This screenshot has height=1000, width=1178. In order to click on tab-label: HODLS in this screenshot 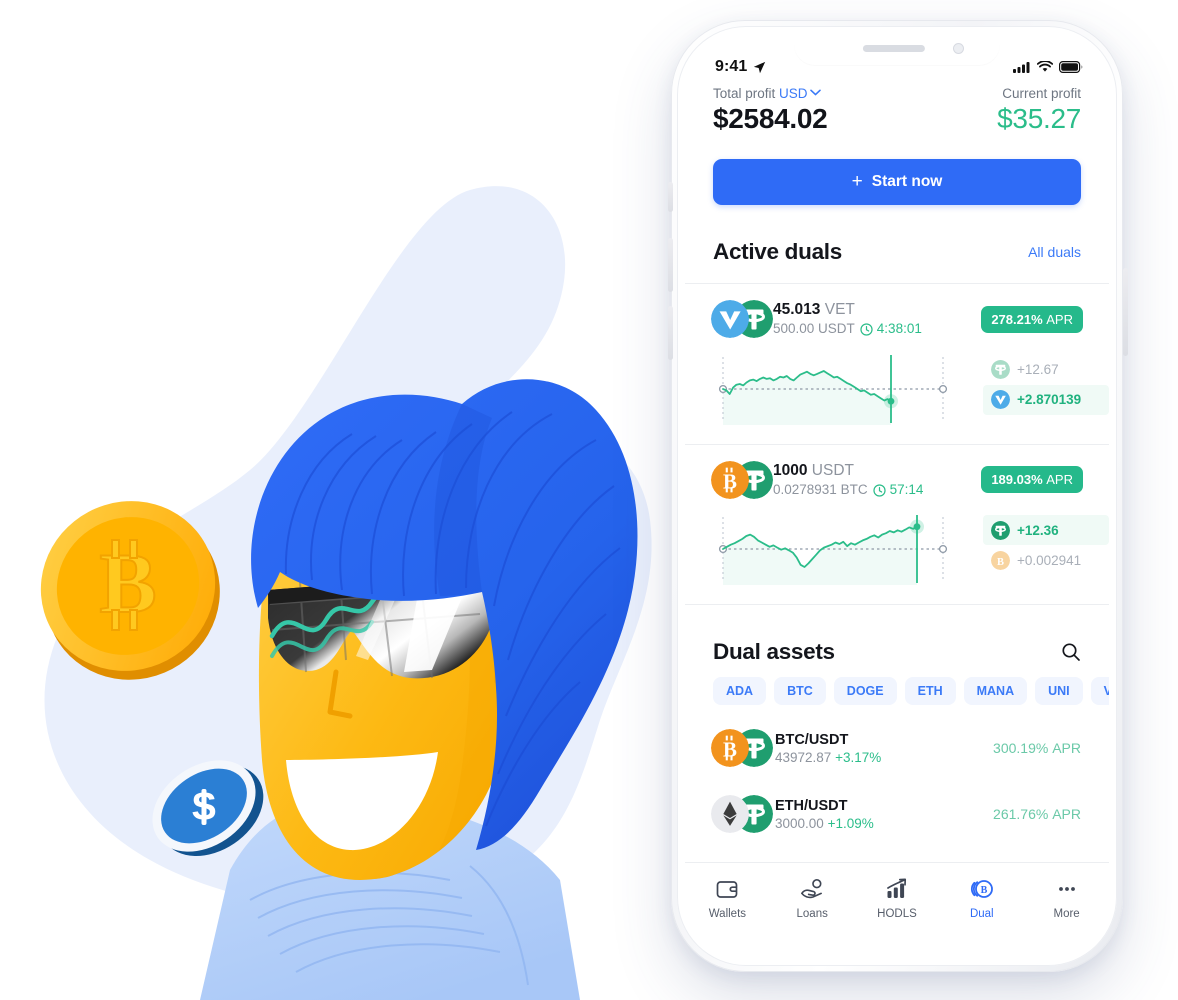, I will do `click(897, 914)`.